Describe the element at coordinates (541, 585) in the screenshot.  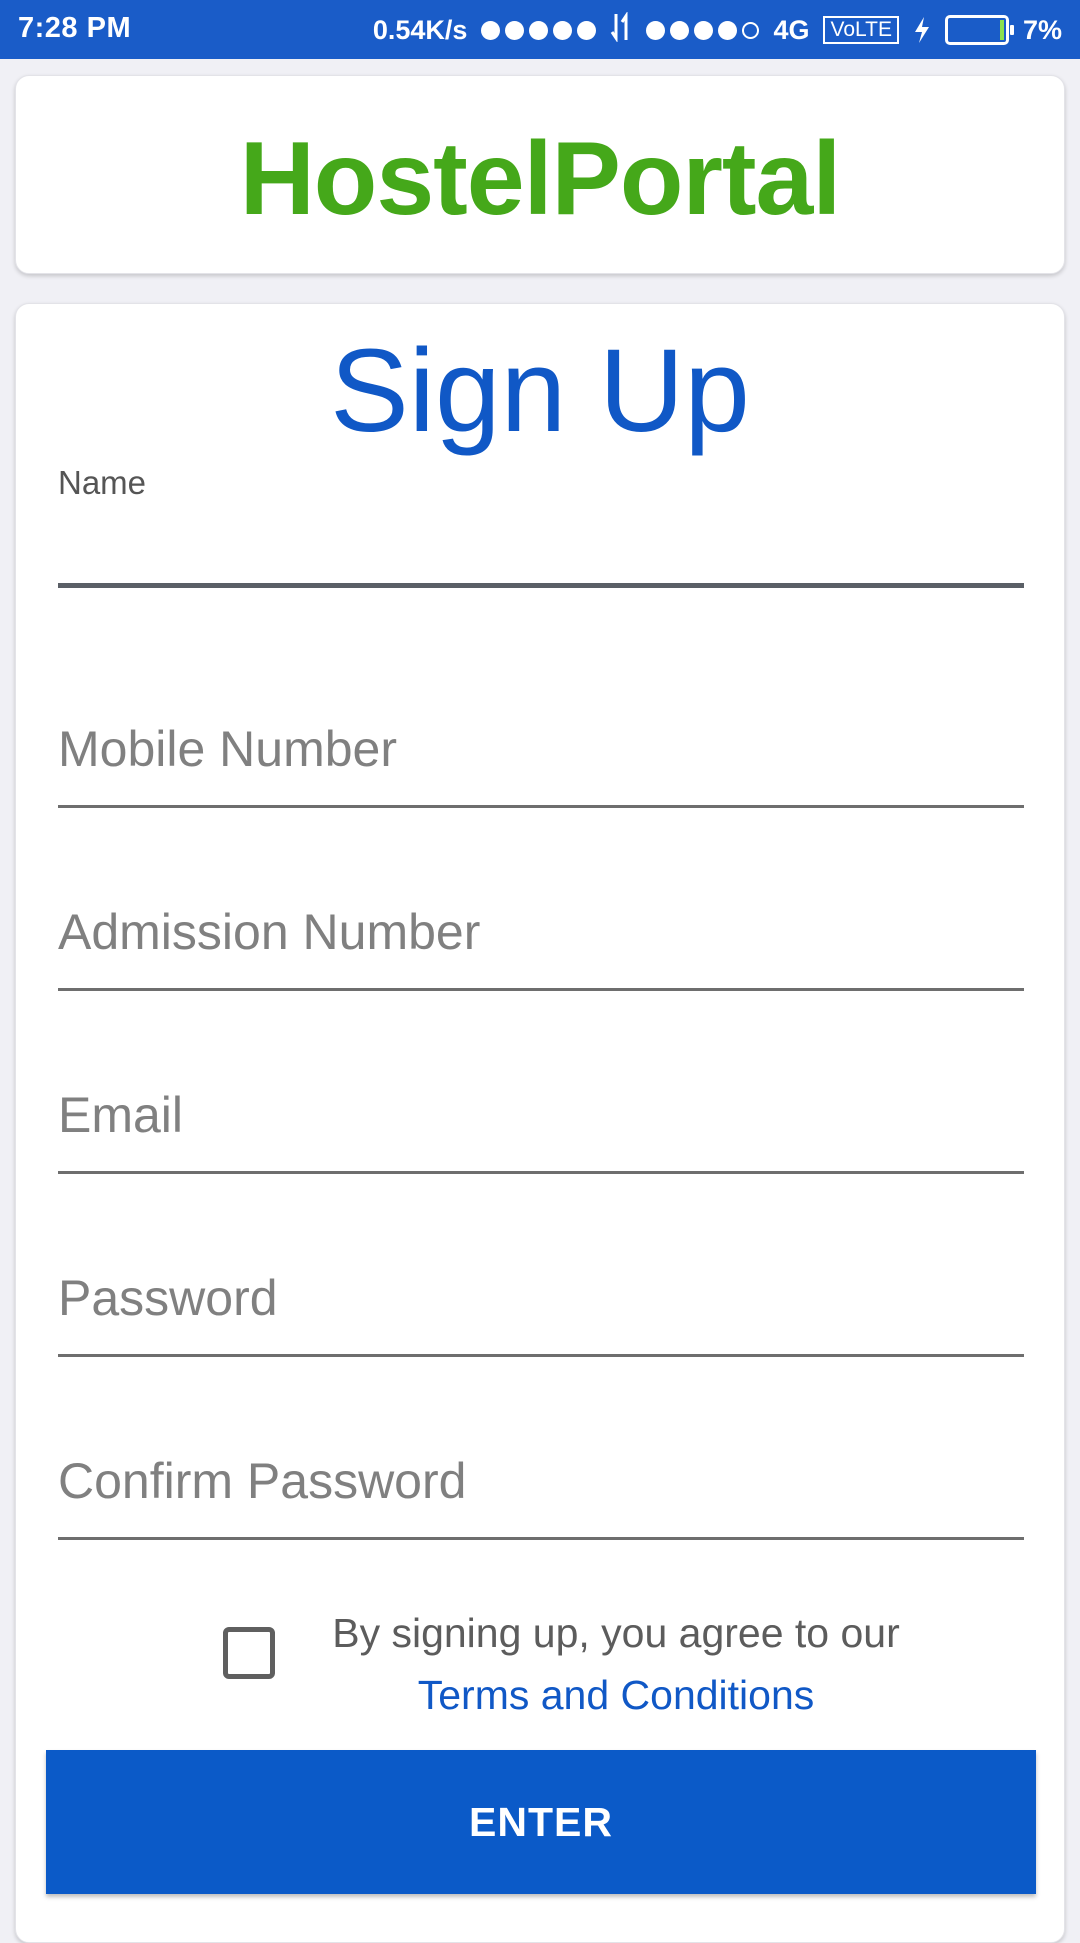
I see `name-underline` at that location.